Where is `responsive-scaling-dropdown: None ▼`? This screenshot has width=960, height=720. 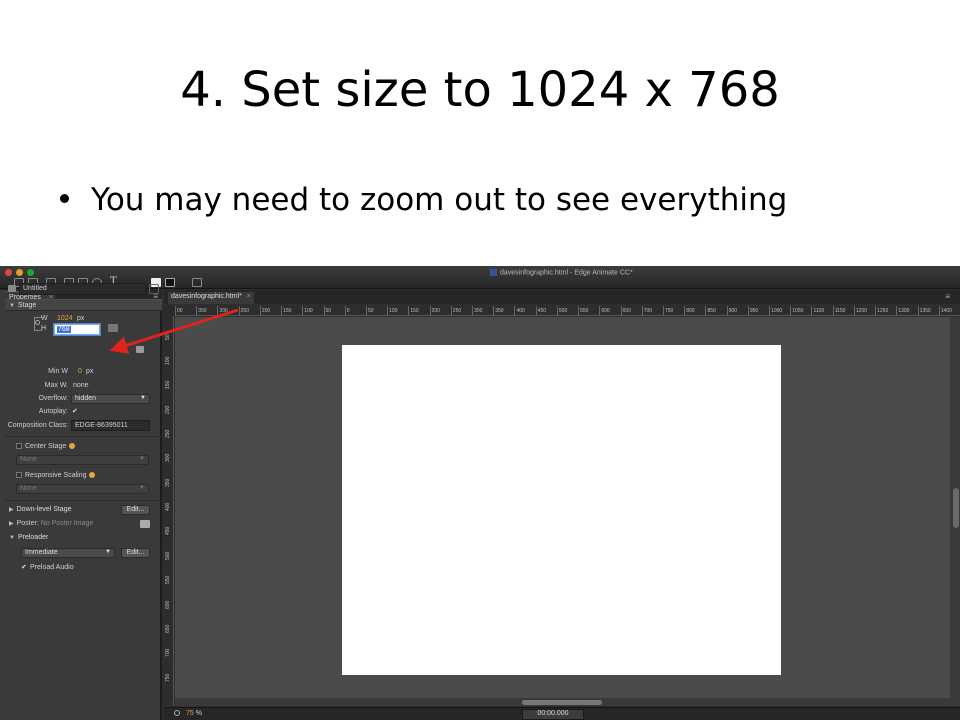 responsive-scaling-dropdown: None ▼ is located at coordinates (82, 489).